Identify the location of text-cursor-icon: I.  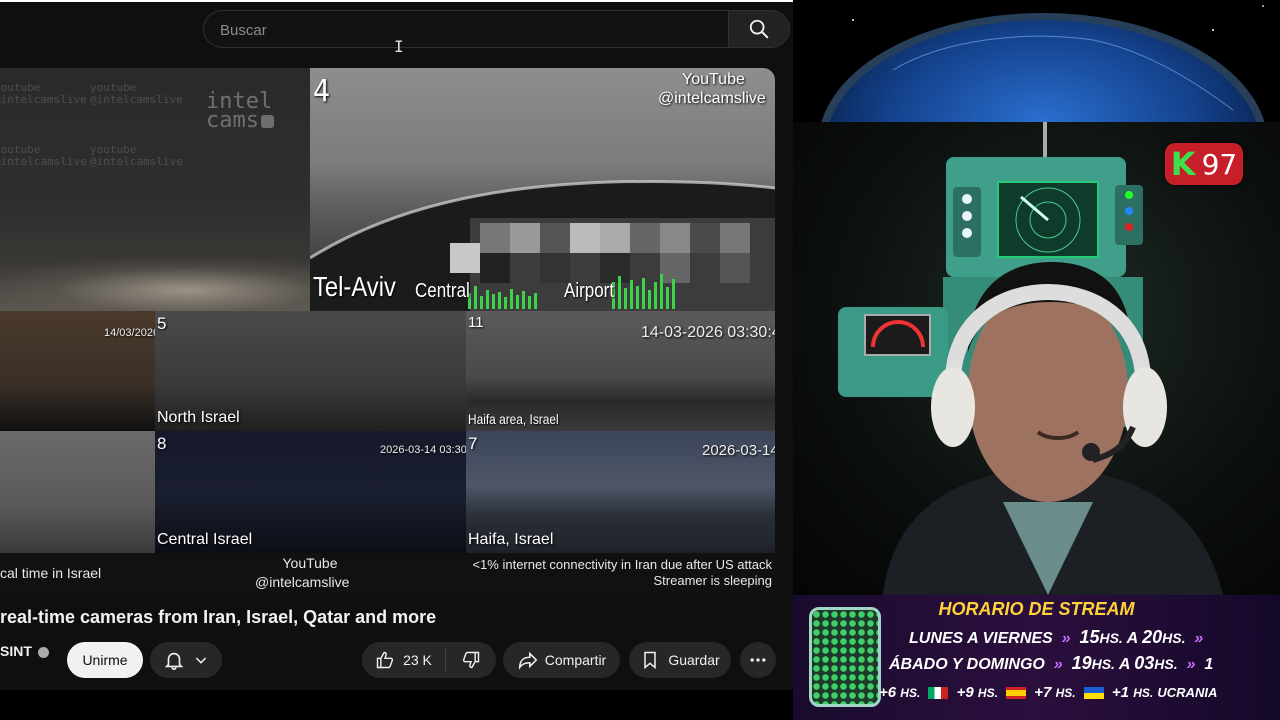
(399, 46).